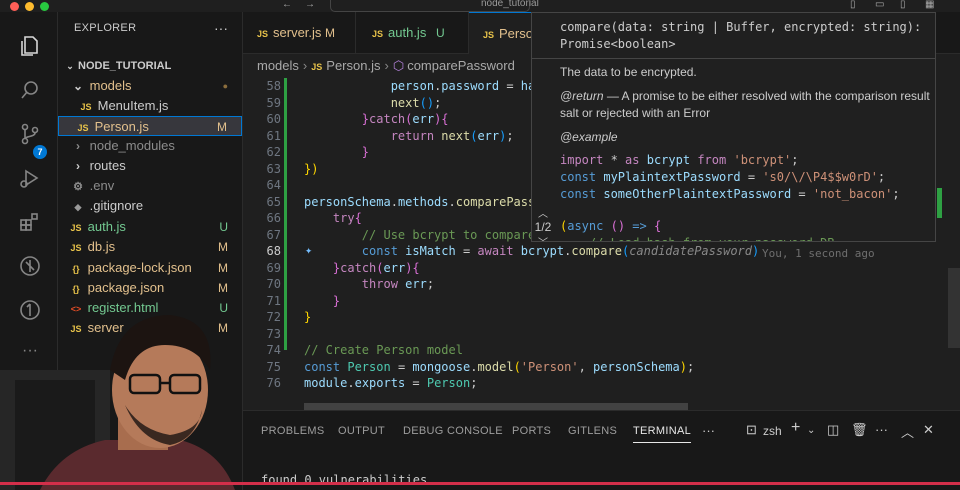  I want to click on explorer-icon, so click(30, 46).